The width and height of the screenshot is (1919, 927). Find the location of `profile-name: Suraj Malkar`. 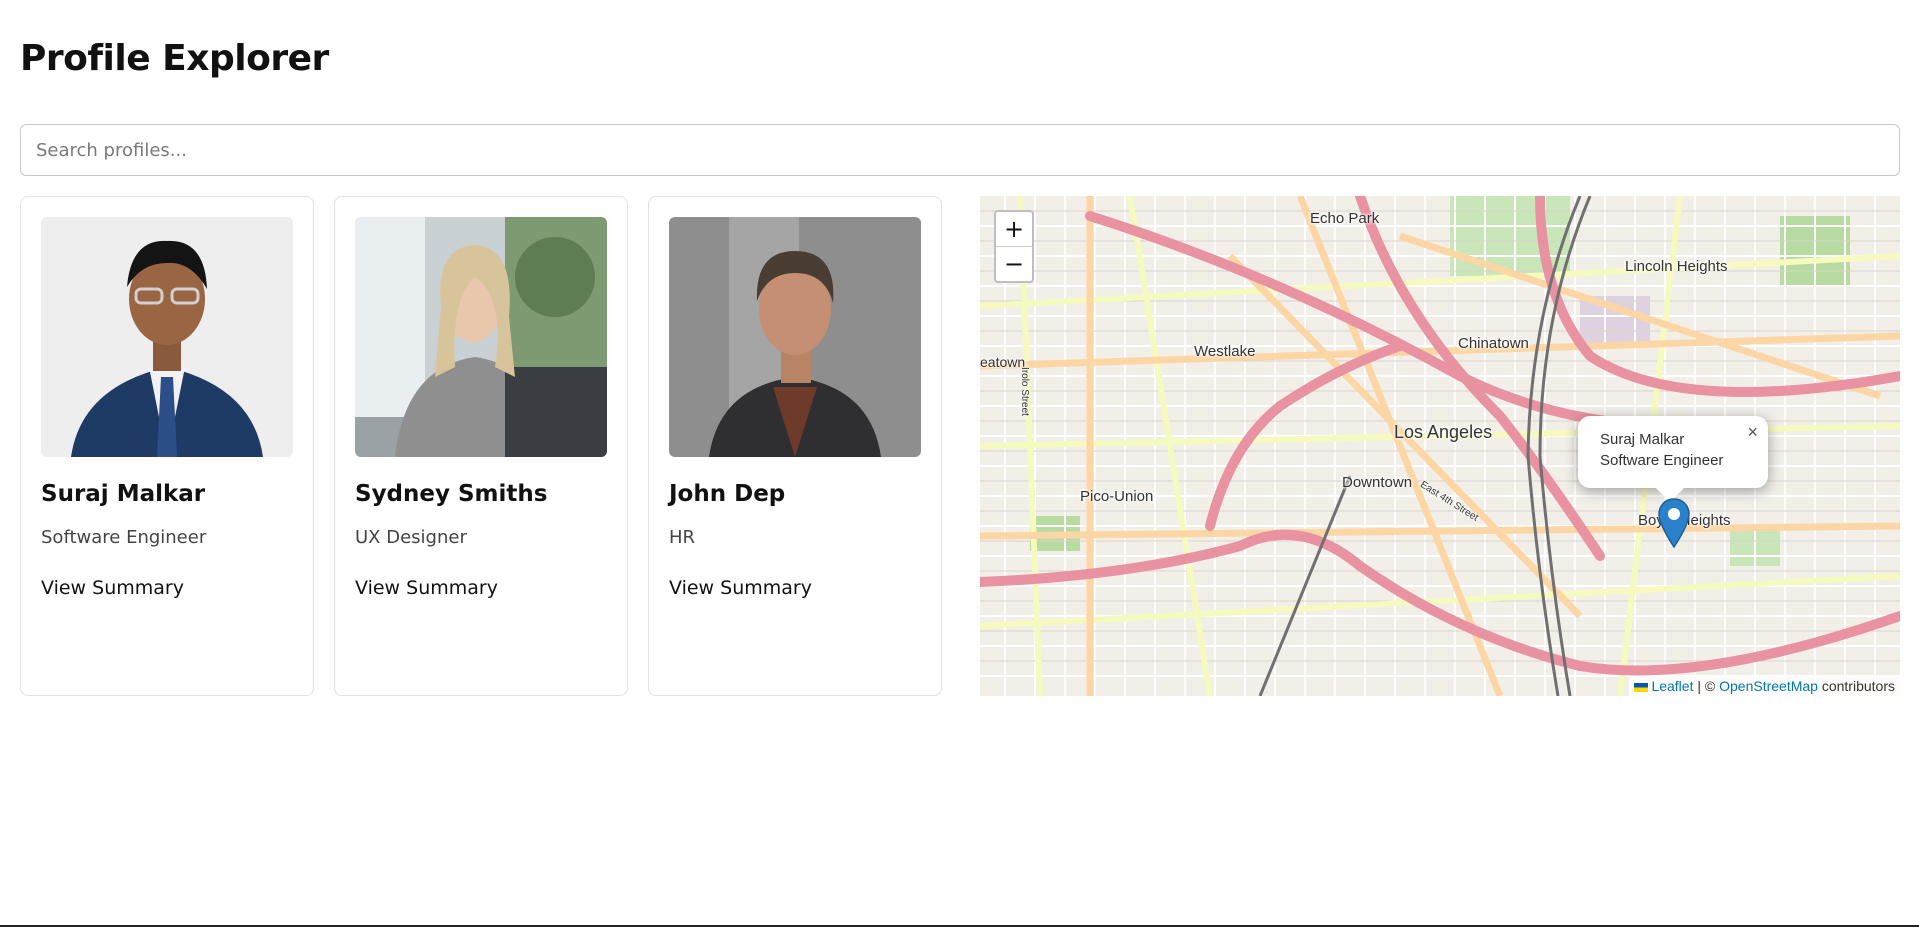

profile-name: Suraj Malkar is located at coordinates (123, 494).